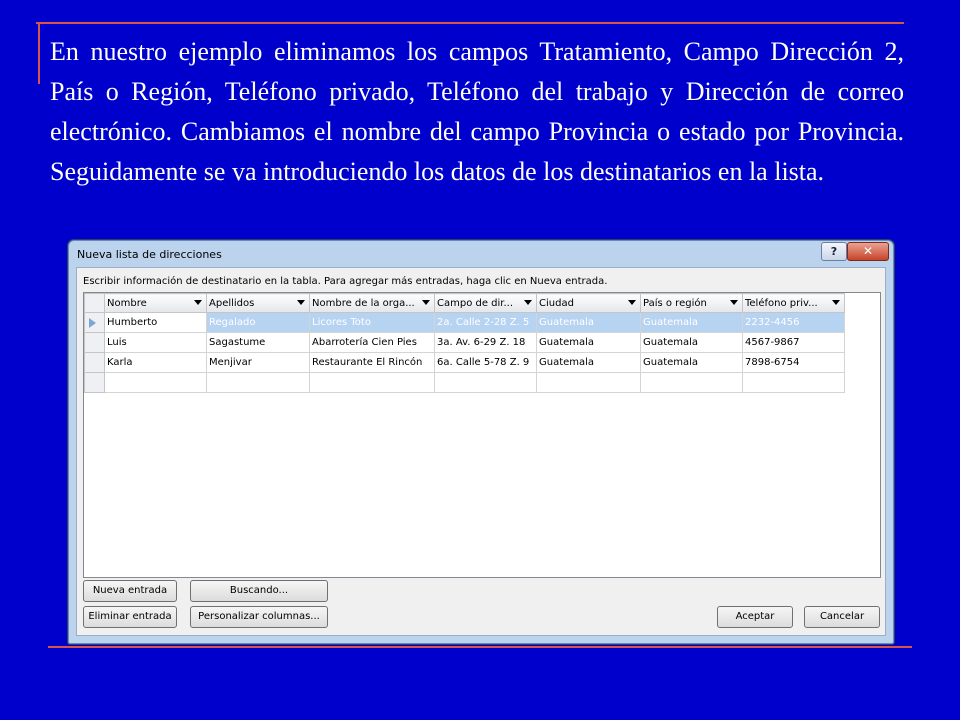 The height and width of the screenshot is (720, 960). I want to click on table-cell: 6a. Calle 5-78 Z. 9, so click(485, 362).